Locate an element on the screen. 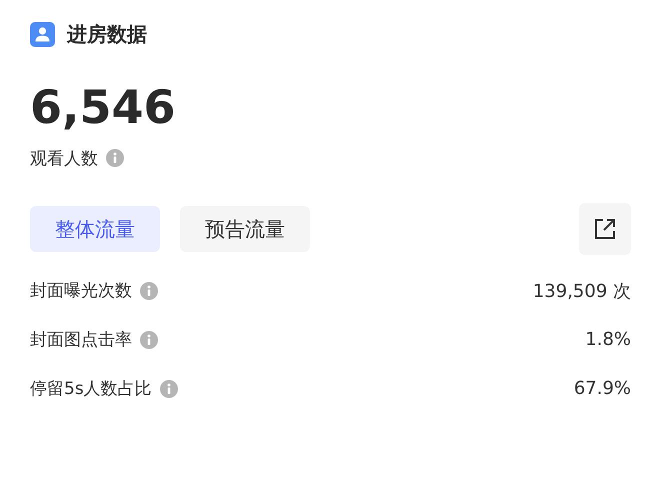 The width and height of the screenshot is (660, 491). tab: 预告流量 is located at coordinates (245, 229).